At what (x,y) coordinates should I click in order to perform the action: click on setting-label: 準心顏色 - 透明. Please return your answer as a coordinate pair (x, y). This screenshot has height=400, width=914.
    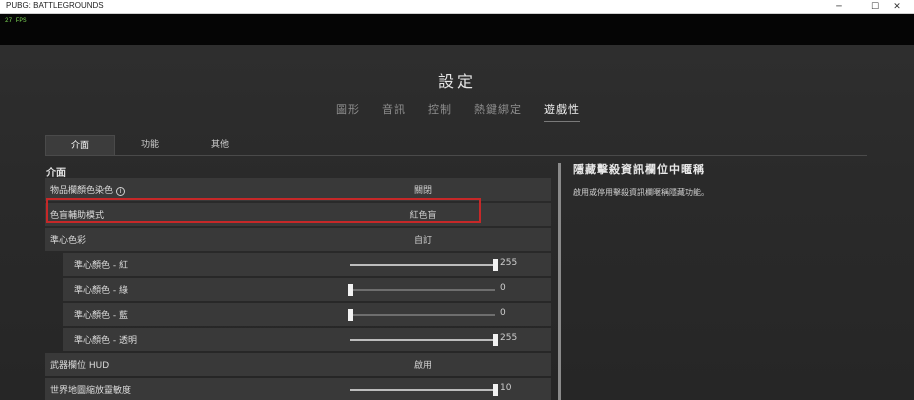
    Looking at the image, I should click on (105, 341).